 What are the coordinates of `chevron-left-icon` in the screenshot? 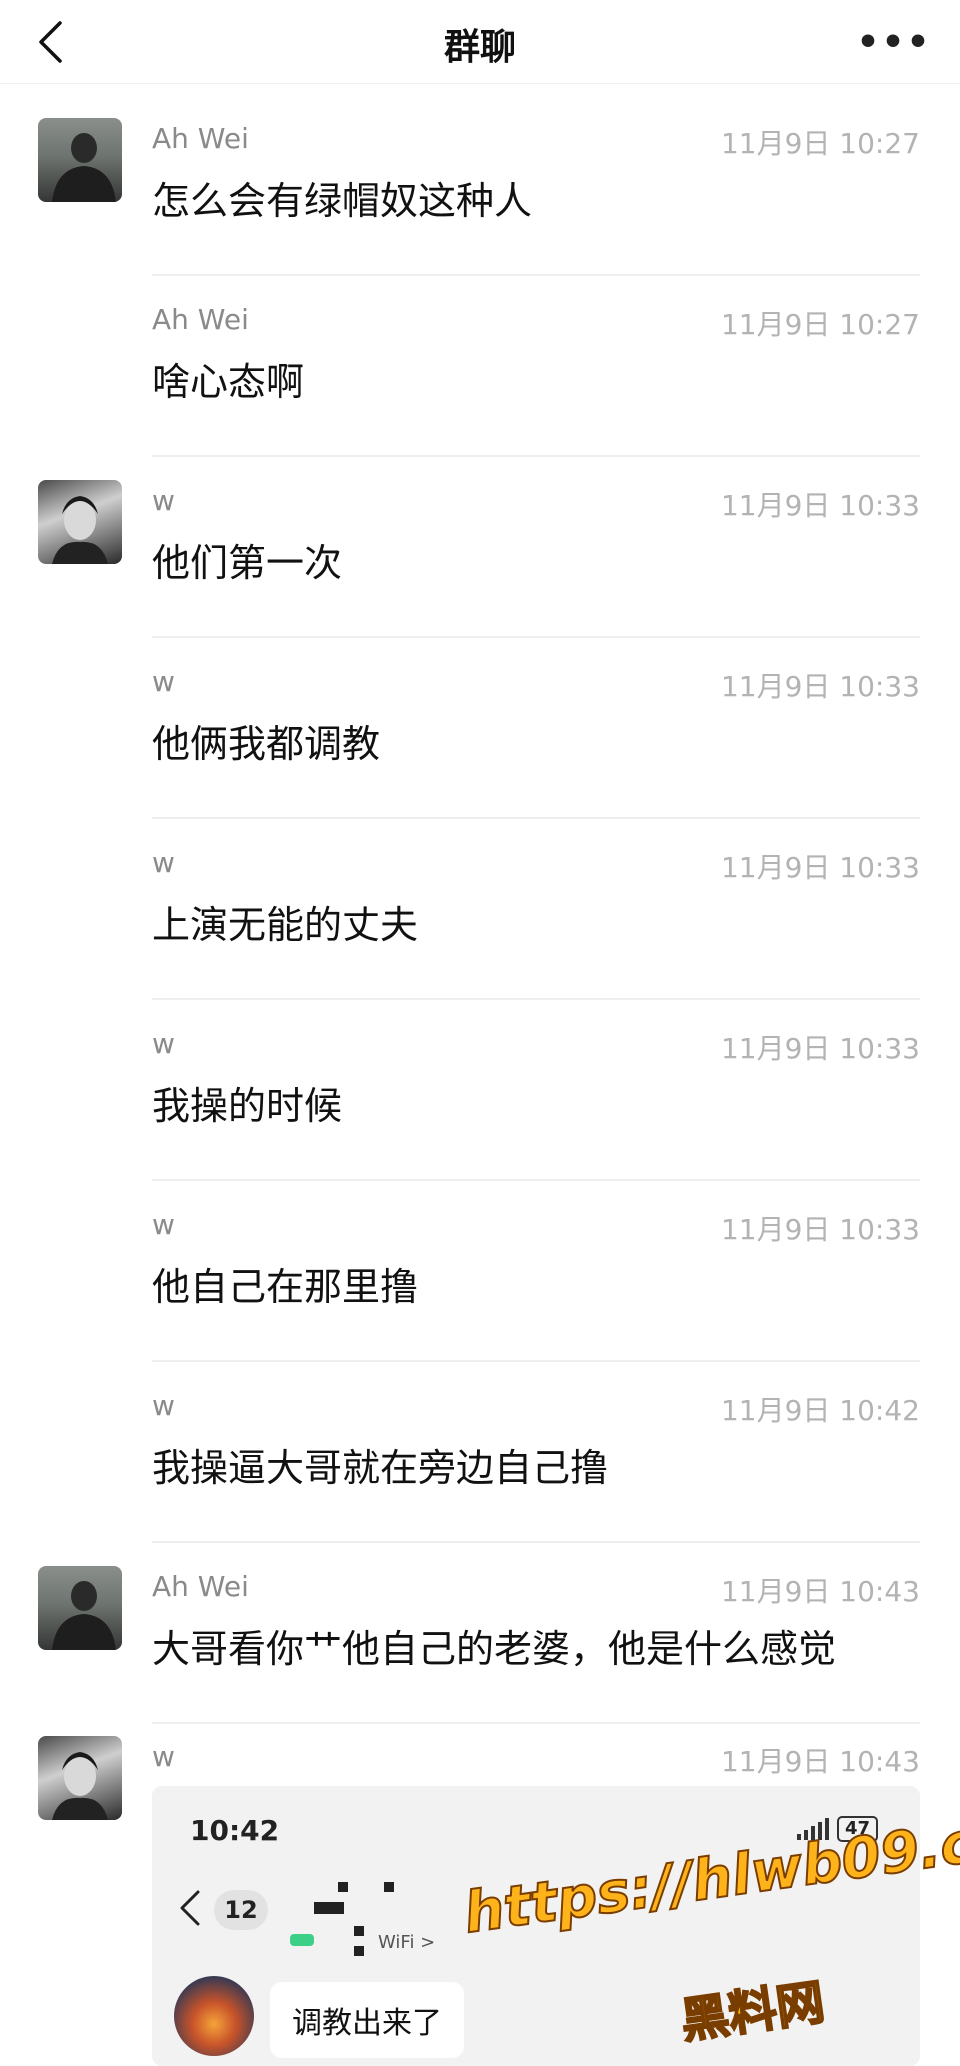 It's located at (190, 1908).